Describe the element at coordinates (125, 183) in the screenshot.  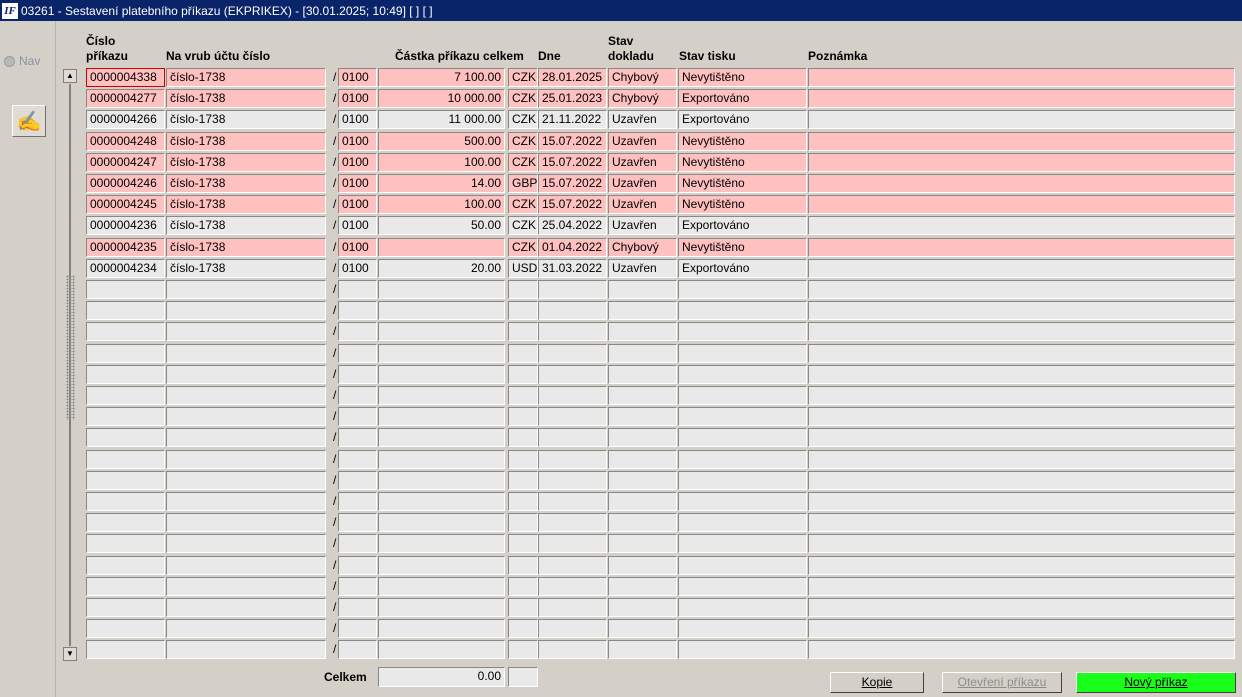
I see `cell-cislo: 0000004246` at that location.